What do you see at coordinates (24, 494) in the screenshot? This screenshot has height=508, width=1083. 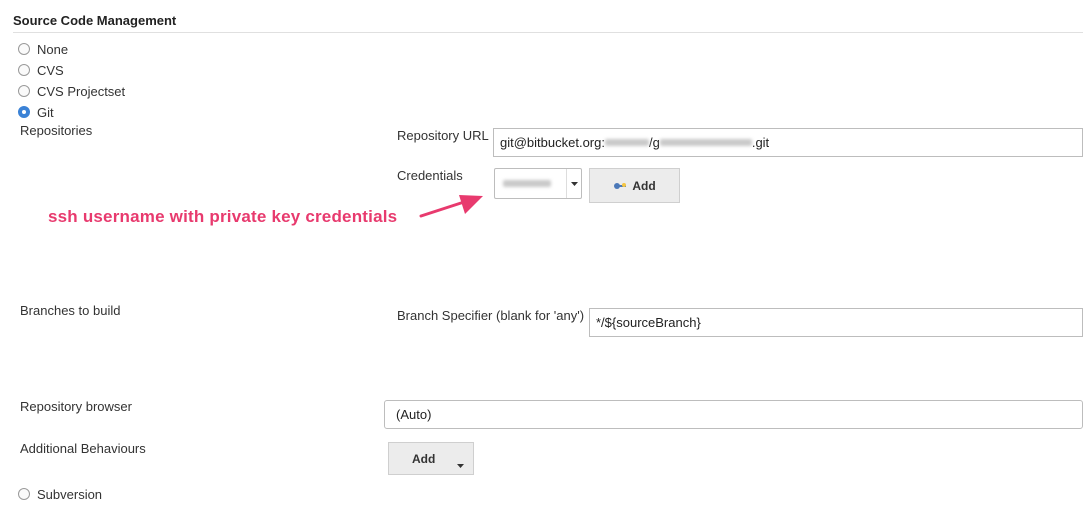 I see `radio-subversion` at bounding box center [24, 494].